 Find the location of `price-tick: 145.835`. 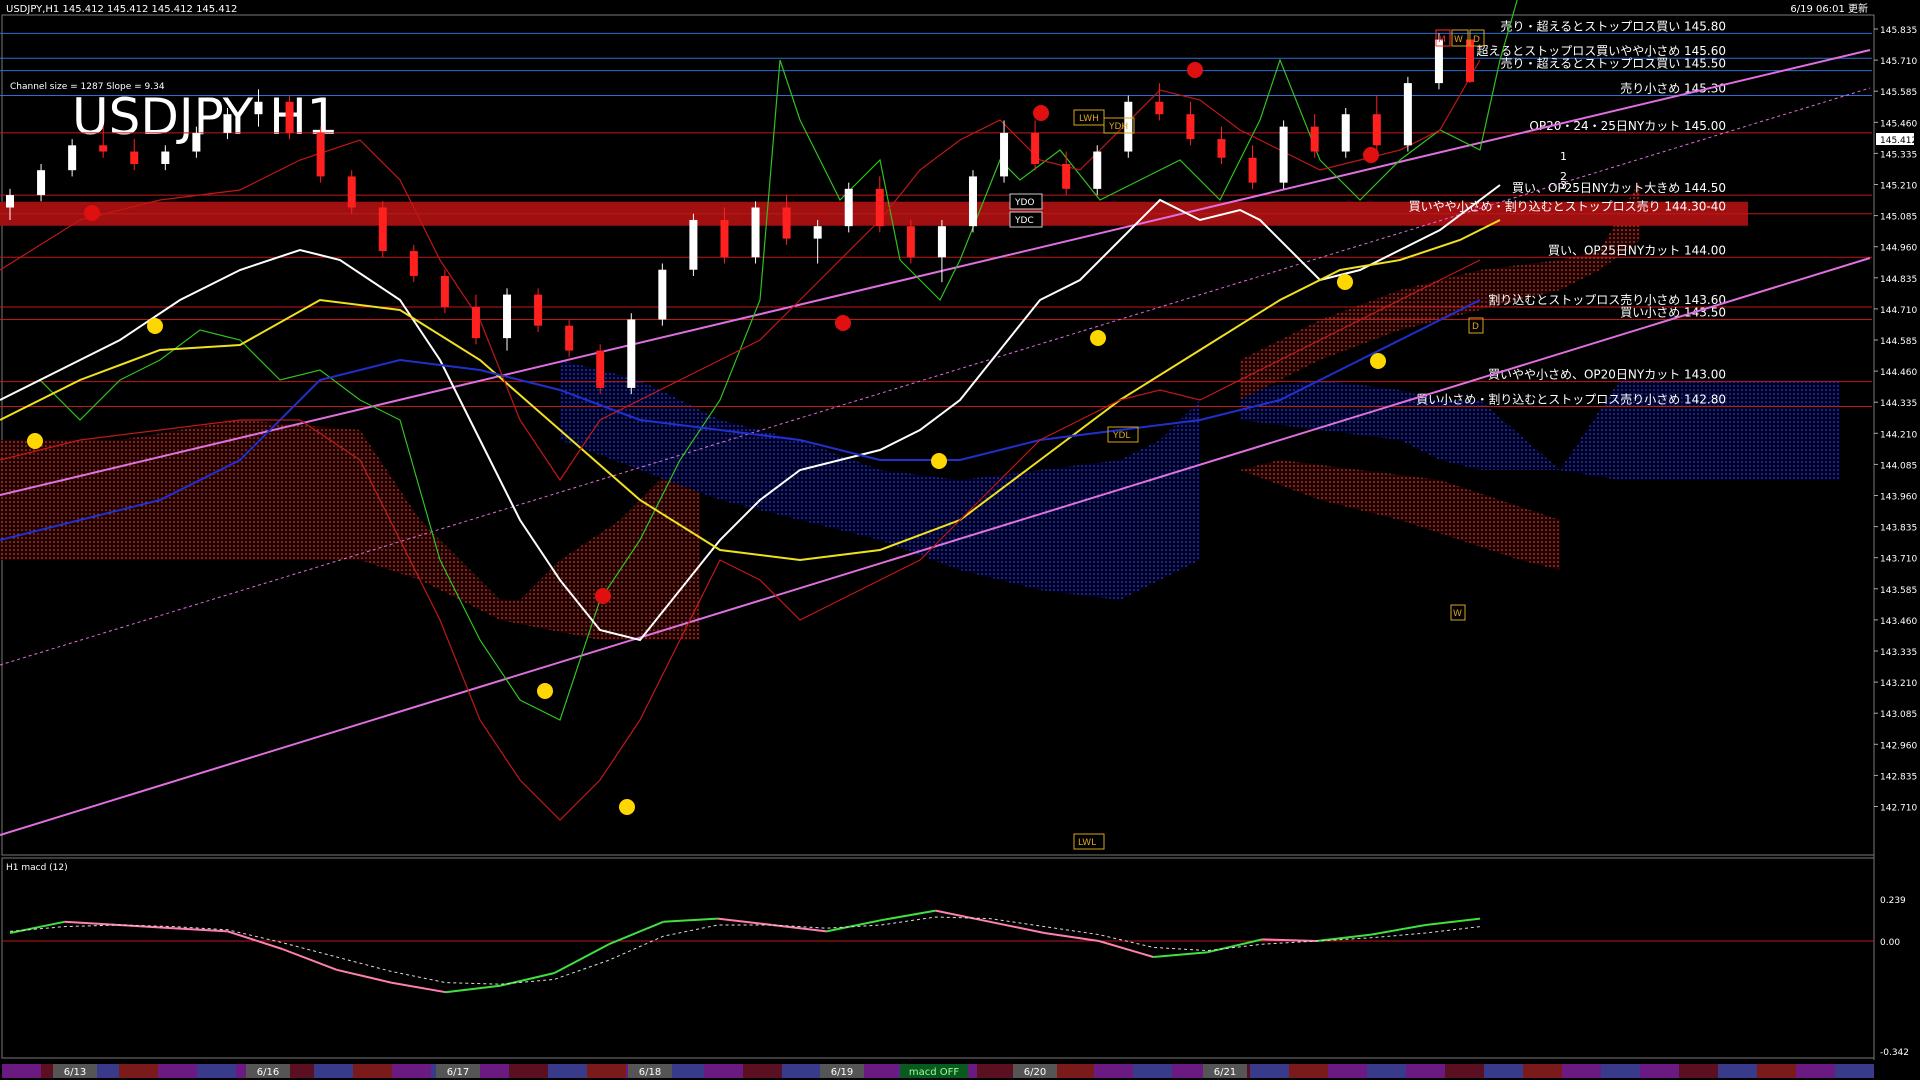

price-tick: 145.835 is located at coordinates (1898, 31).